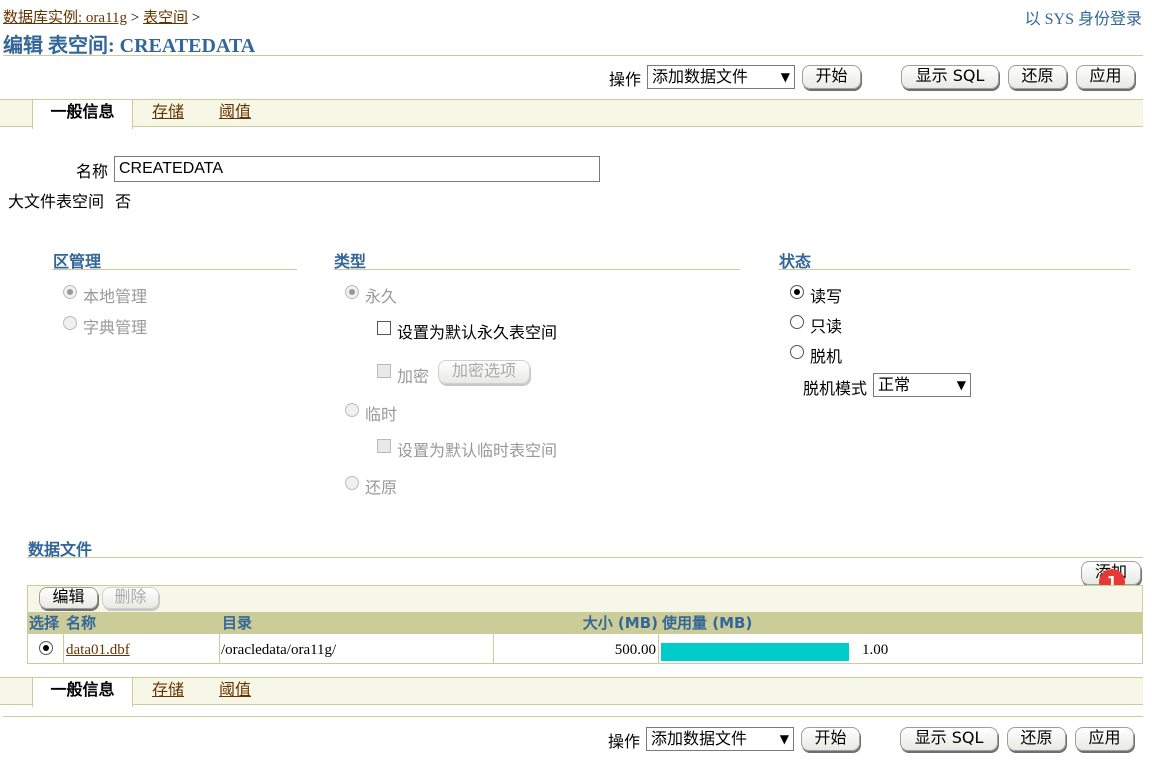 Image resolution: width=1152 pixels, height=762 pixels. I want to click on usage-bar-fill, so click(755, 652).